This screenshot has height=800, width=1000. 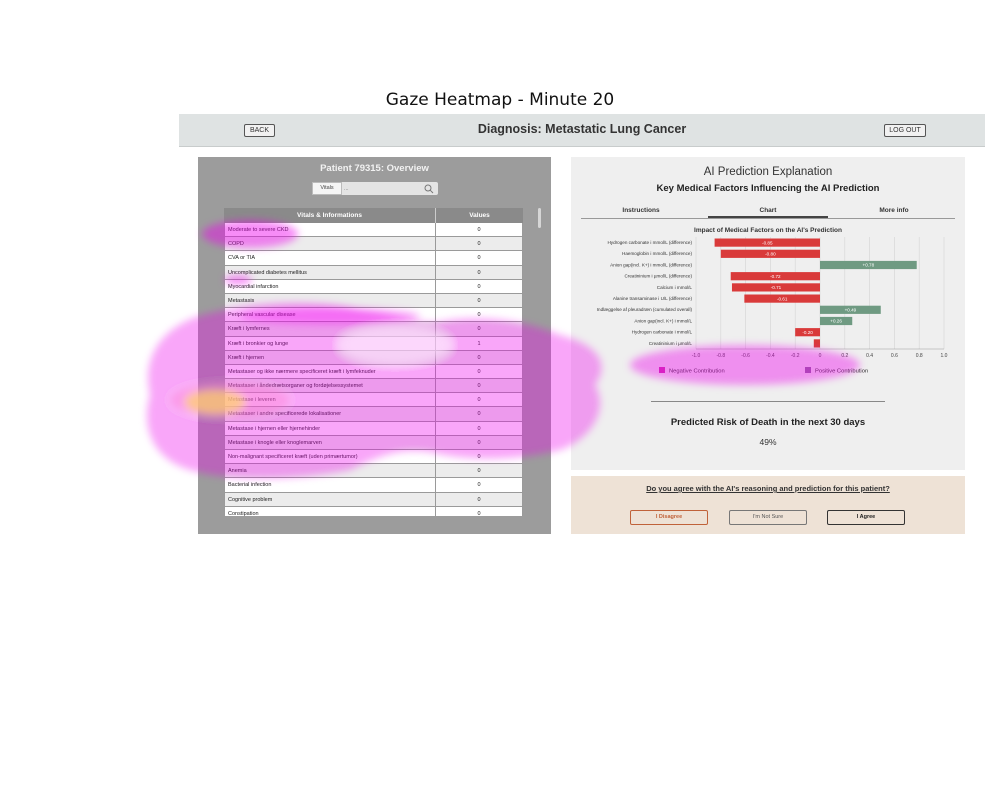 What do you see at coordinates (808, 370) in the screenshot?
I see `legend-swatch-positive` at bounding box center [808, 370].